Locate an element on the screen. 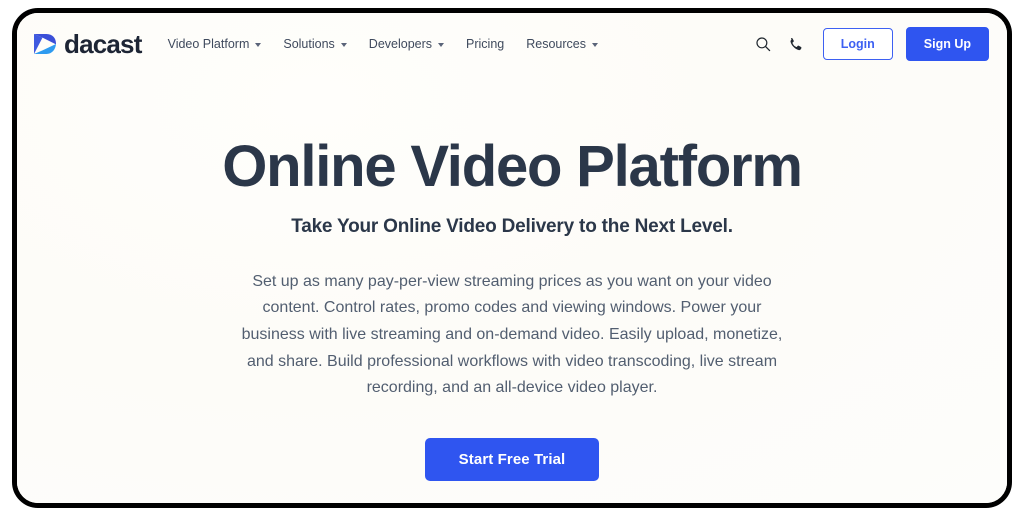 The height and width of the screenshot is (516, 1024). search-icon is located at coordinates (763, 44).